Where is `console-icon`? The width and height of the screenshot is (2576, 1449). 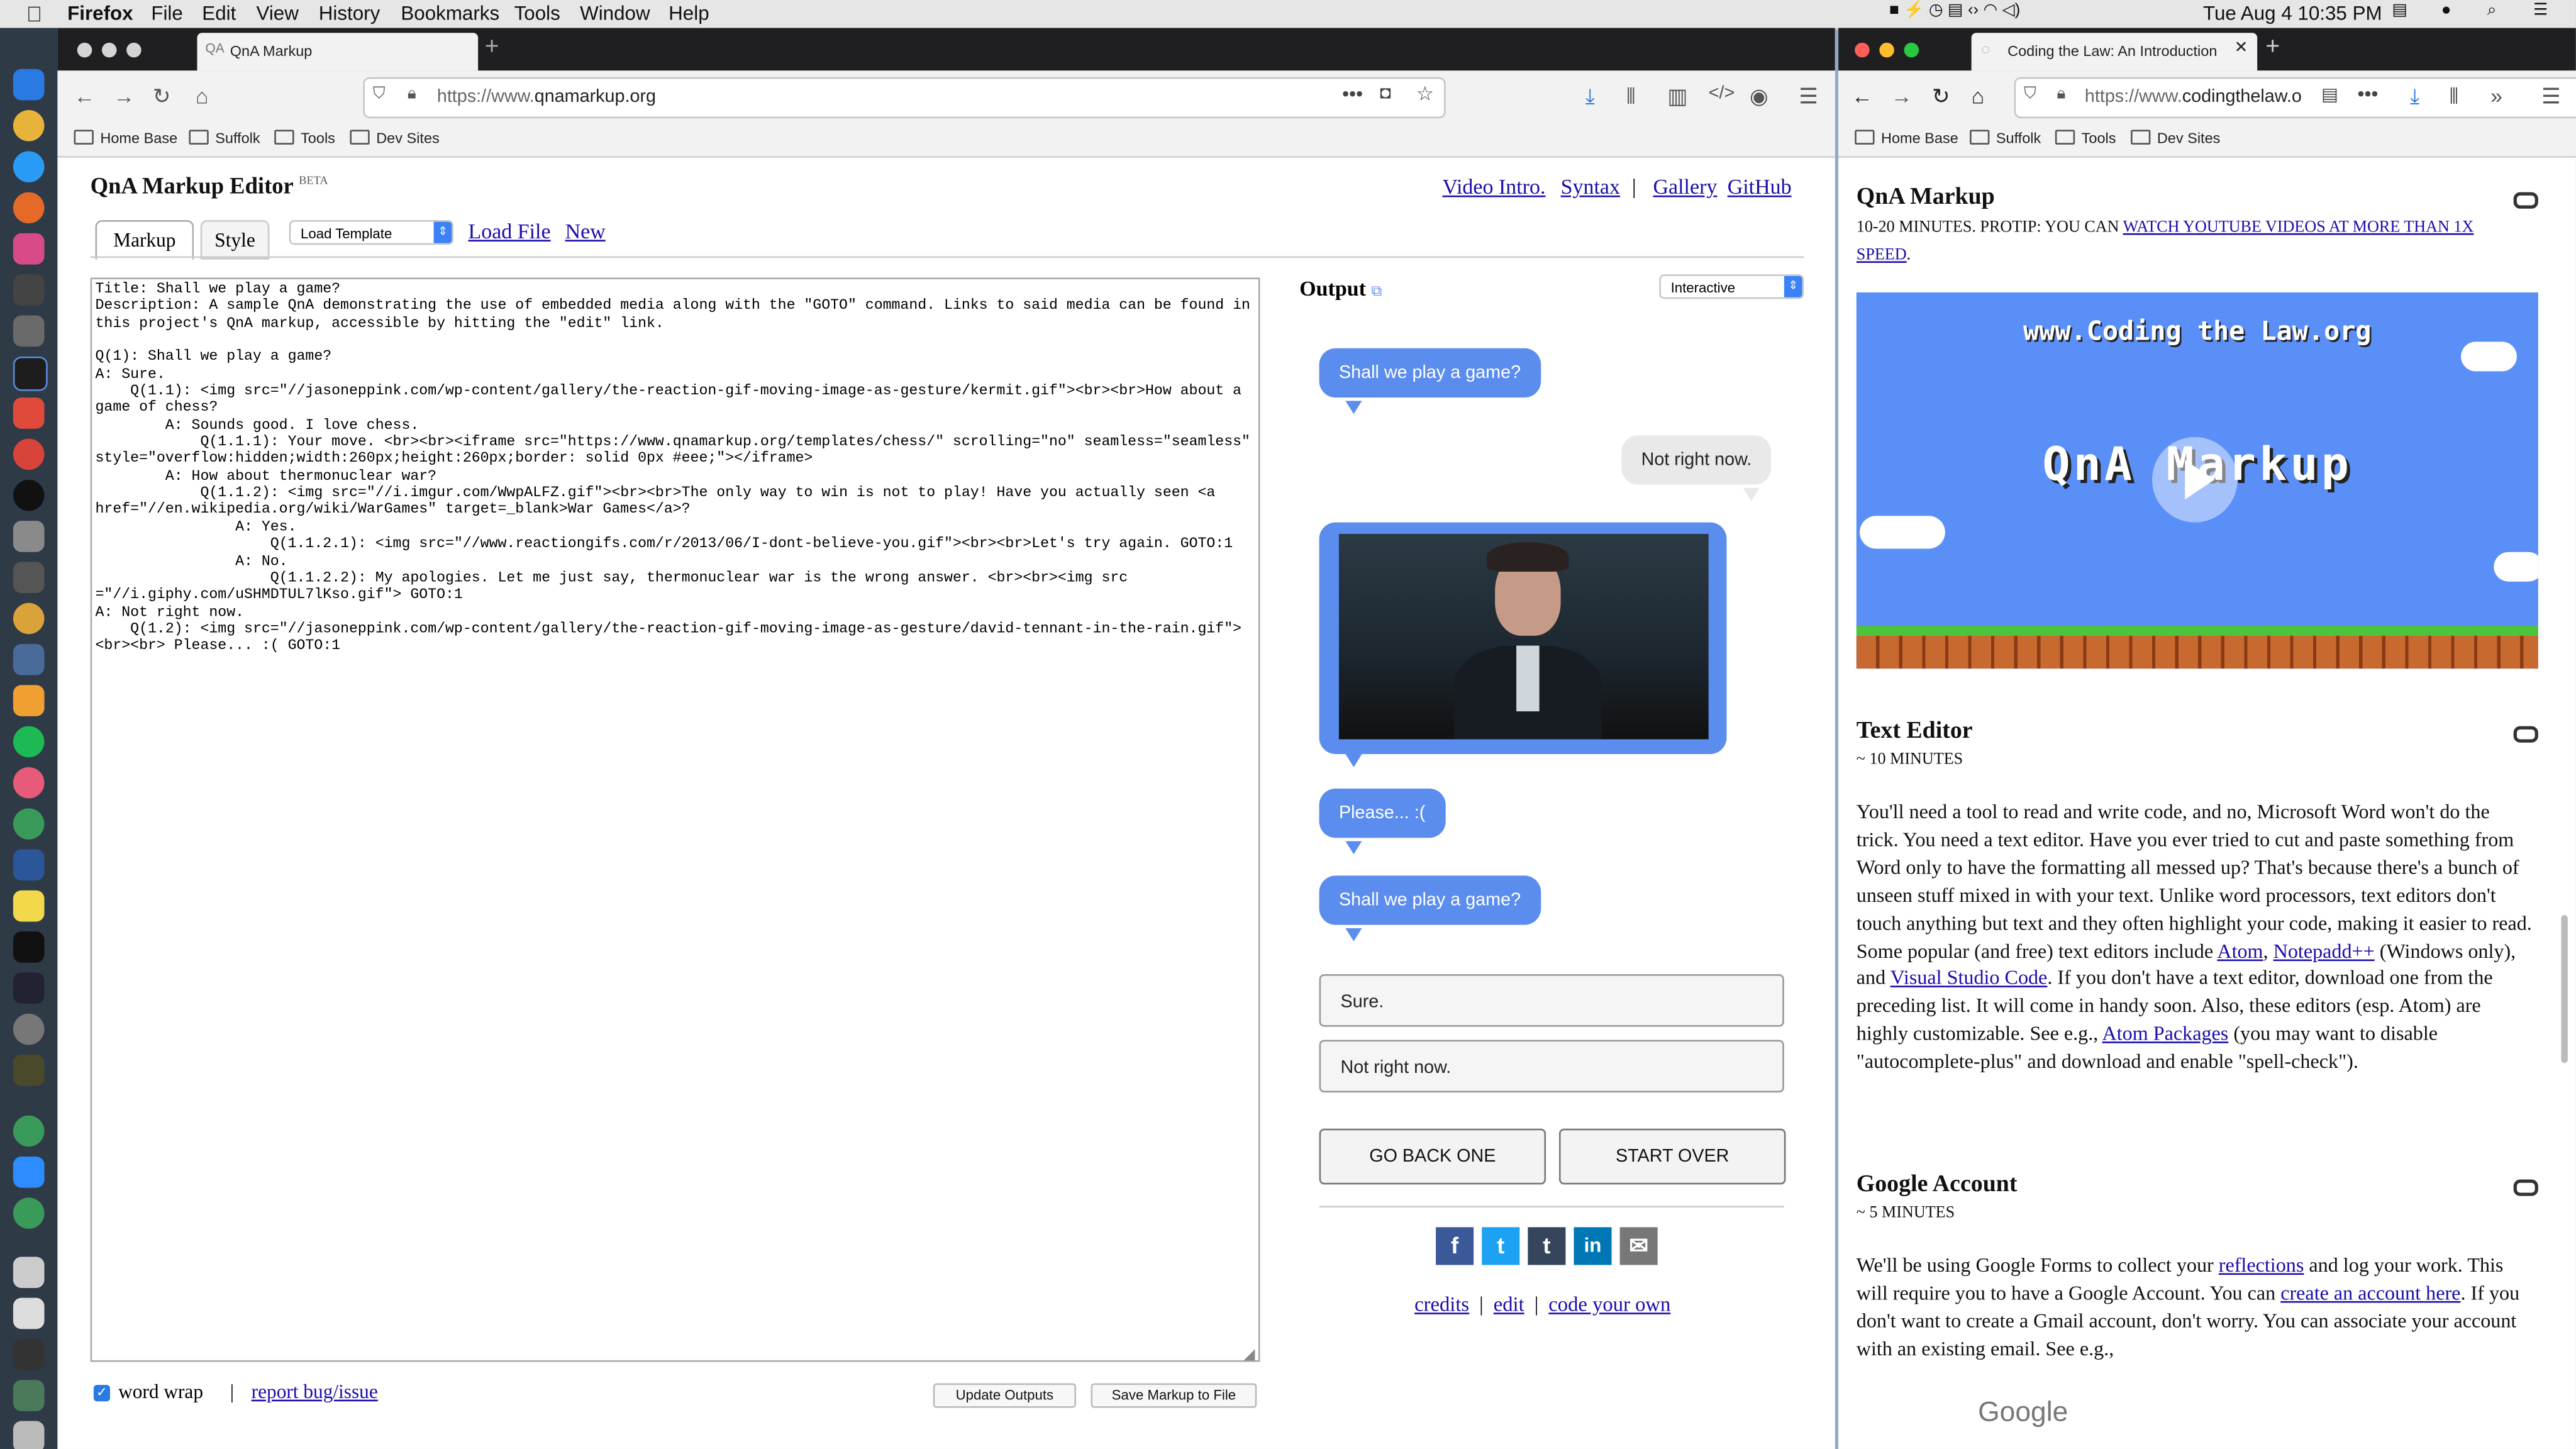
console-icon is located at coordinates (29, 1070).